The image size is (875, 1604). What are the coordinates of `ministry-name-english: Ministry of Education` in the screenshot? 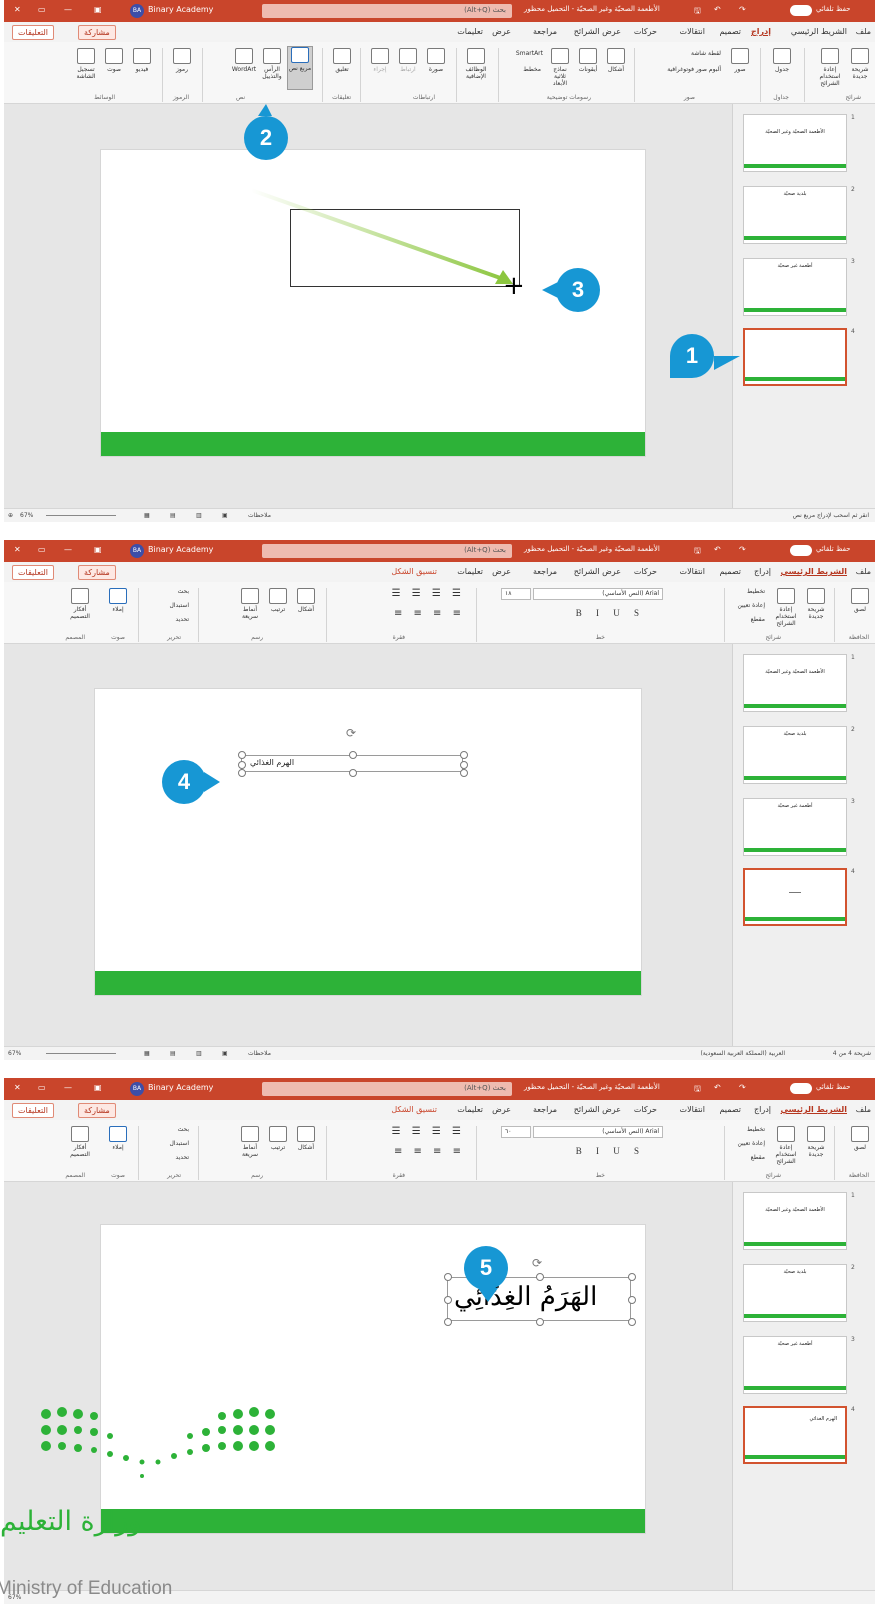 It's located at (86, 1588).